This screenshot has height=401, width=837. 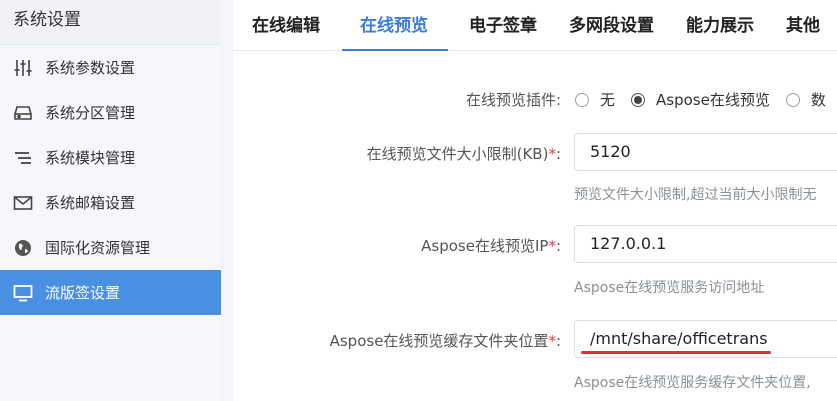 I want to click on sidebar-item-system-params: 系统参数设置, so click(x=110, y=67).